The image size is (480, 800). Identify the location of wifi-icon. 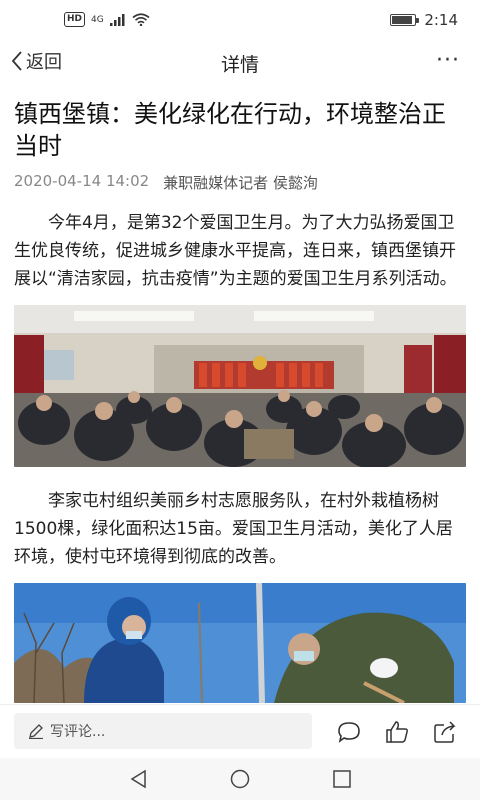
(141, 19).